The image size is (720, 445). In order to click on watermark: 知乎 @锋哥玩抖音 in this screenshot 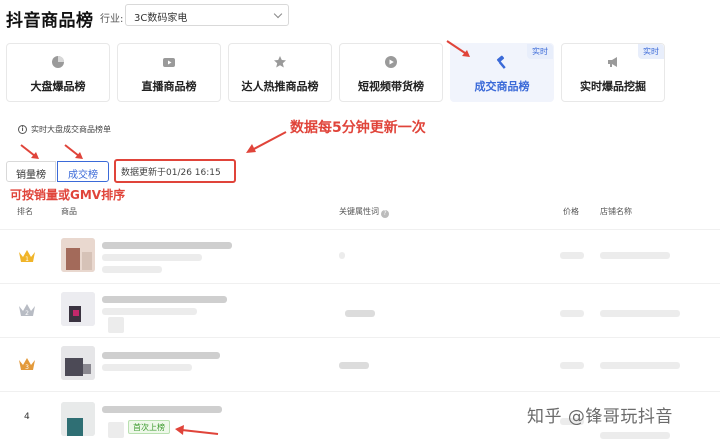, I will do `click(600, 417)`.